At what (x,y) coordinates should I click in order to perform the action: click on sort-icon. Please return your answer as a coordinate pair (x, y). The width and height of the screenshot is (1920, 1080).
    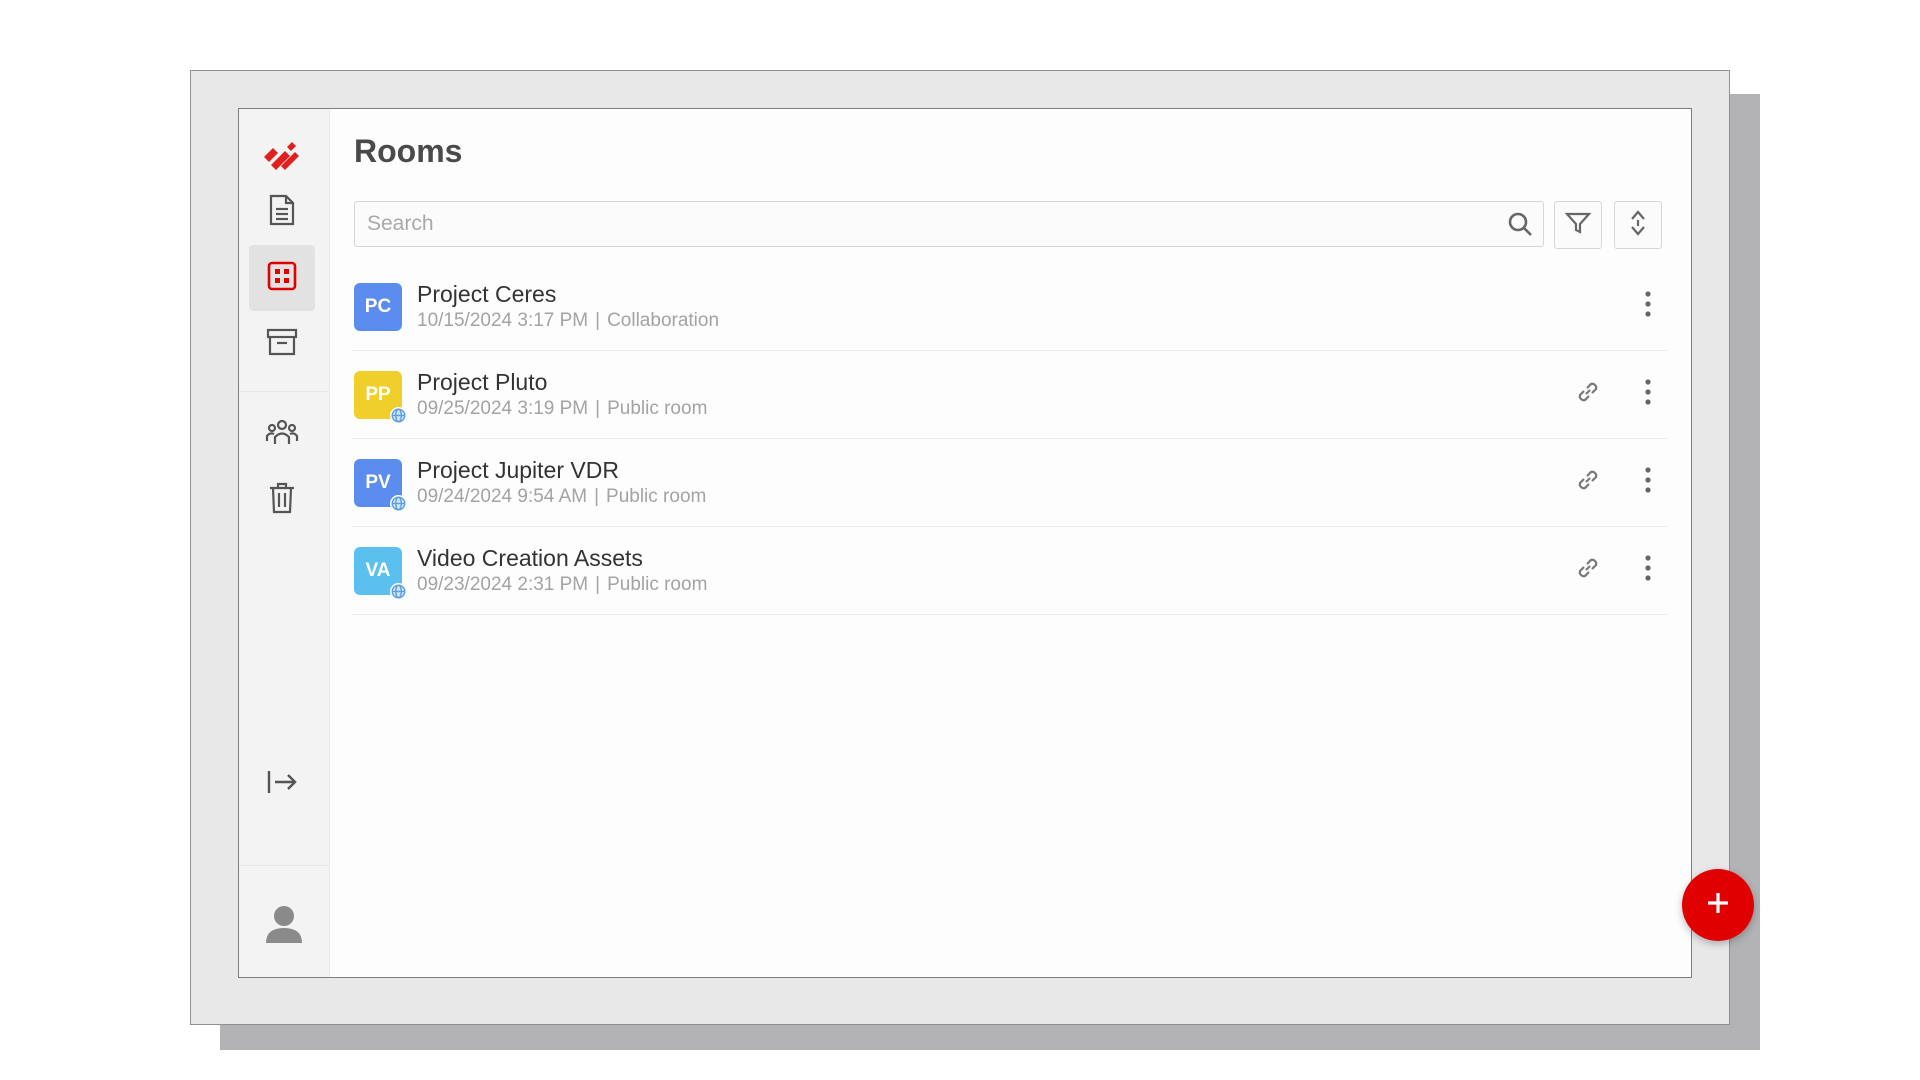
    Looking at the image, I should click on (1638, 225).